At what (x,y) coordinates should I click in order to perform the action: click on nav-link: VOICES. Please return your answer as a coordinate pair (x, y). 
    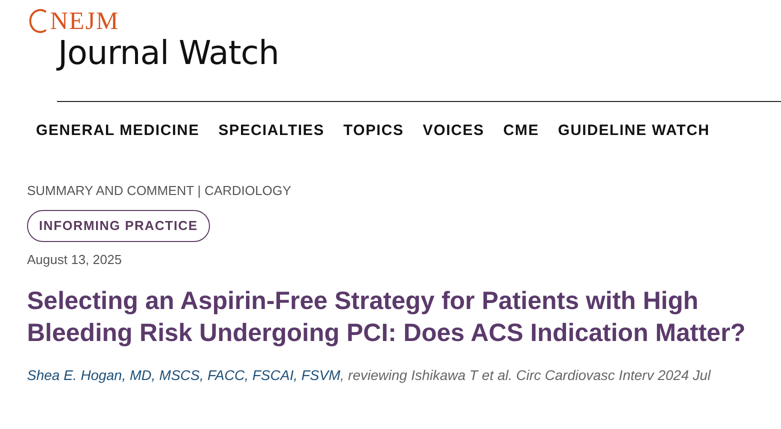
    Looking at the image, I should click on (453, 131).